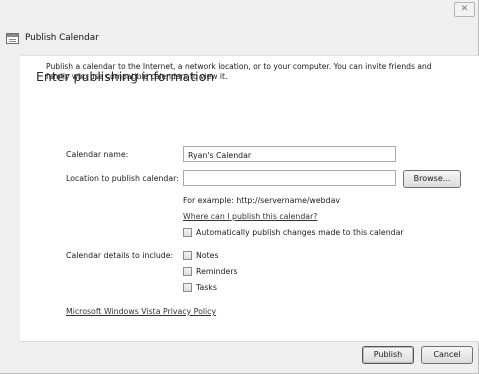 The height and width of the screenshot is (374, 479). What do you see at coordinates (122, 178) in the screenshot?
I see `location-label: Location to publish calendar:` at bounding box center [122, 178].